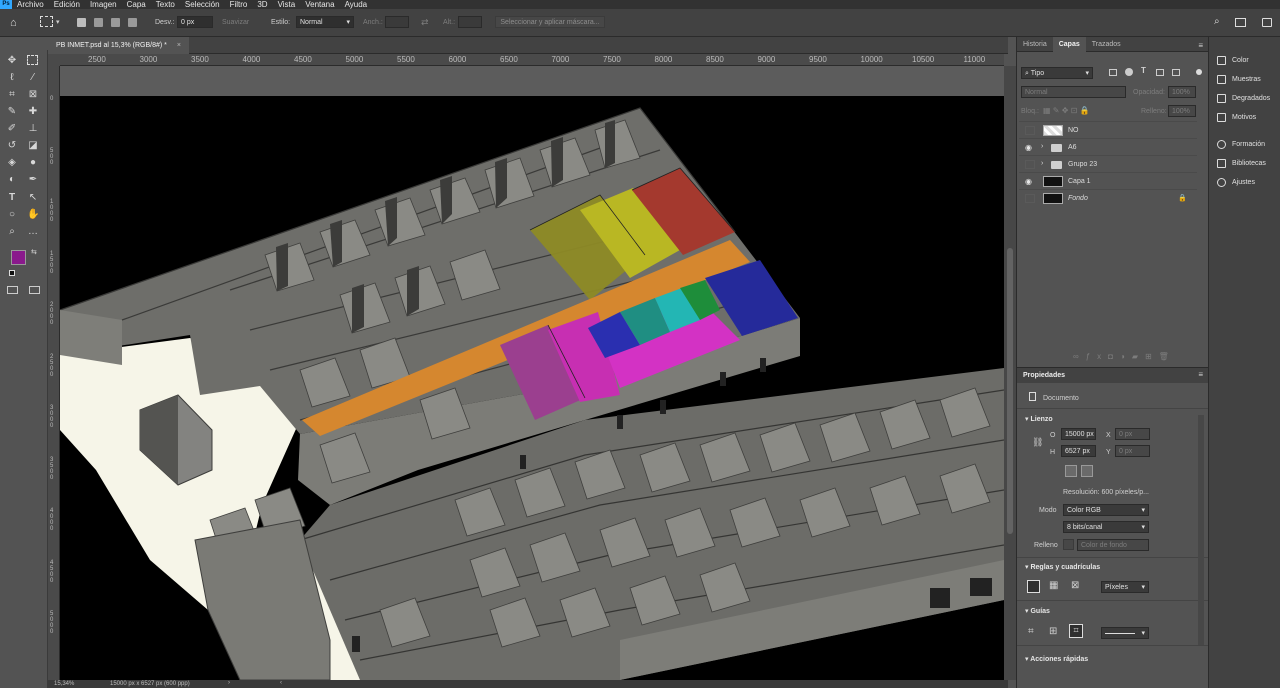  Describe the element at coordinates (1176, 72) in the screenshot. I see `filter-smart-object-icon` at that location.